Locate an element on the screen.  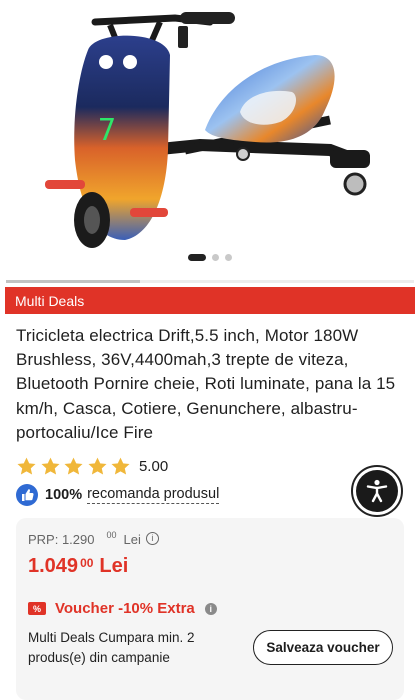
prp-currency: Lei is located at coordinates (132, 539).